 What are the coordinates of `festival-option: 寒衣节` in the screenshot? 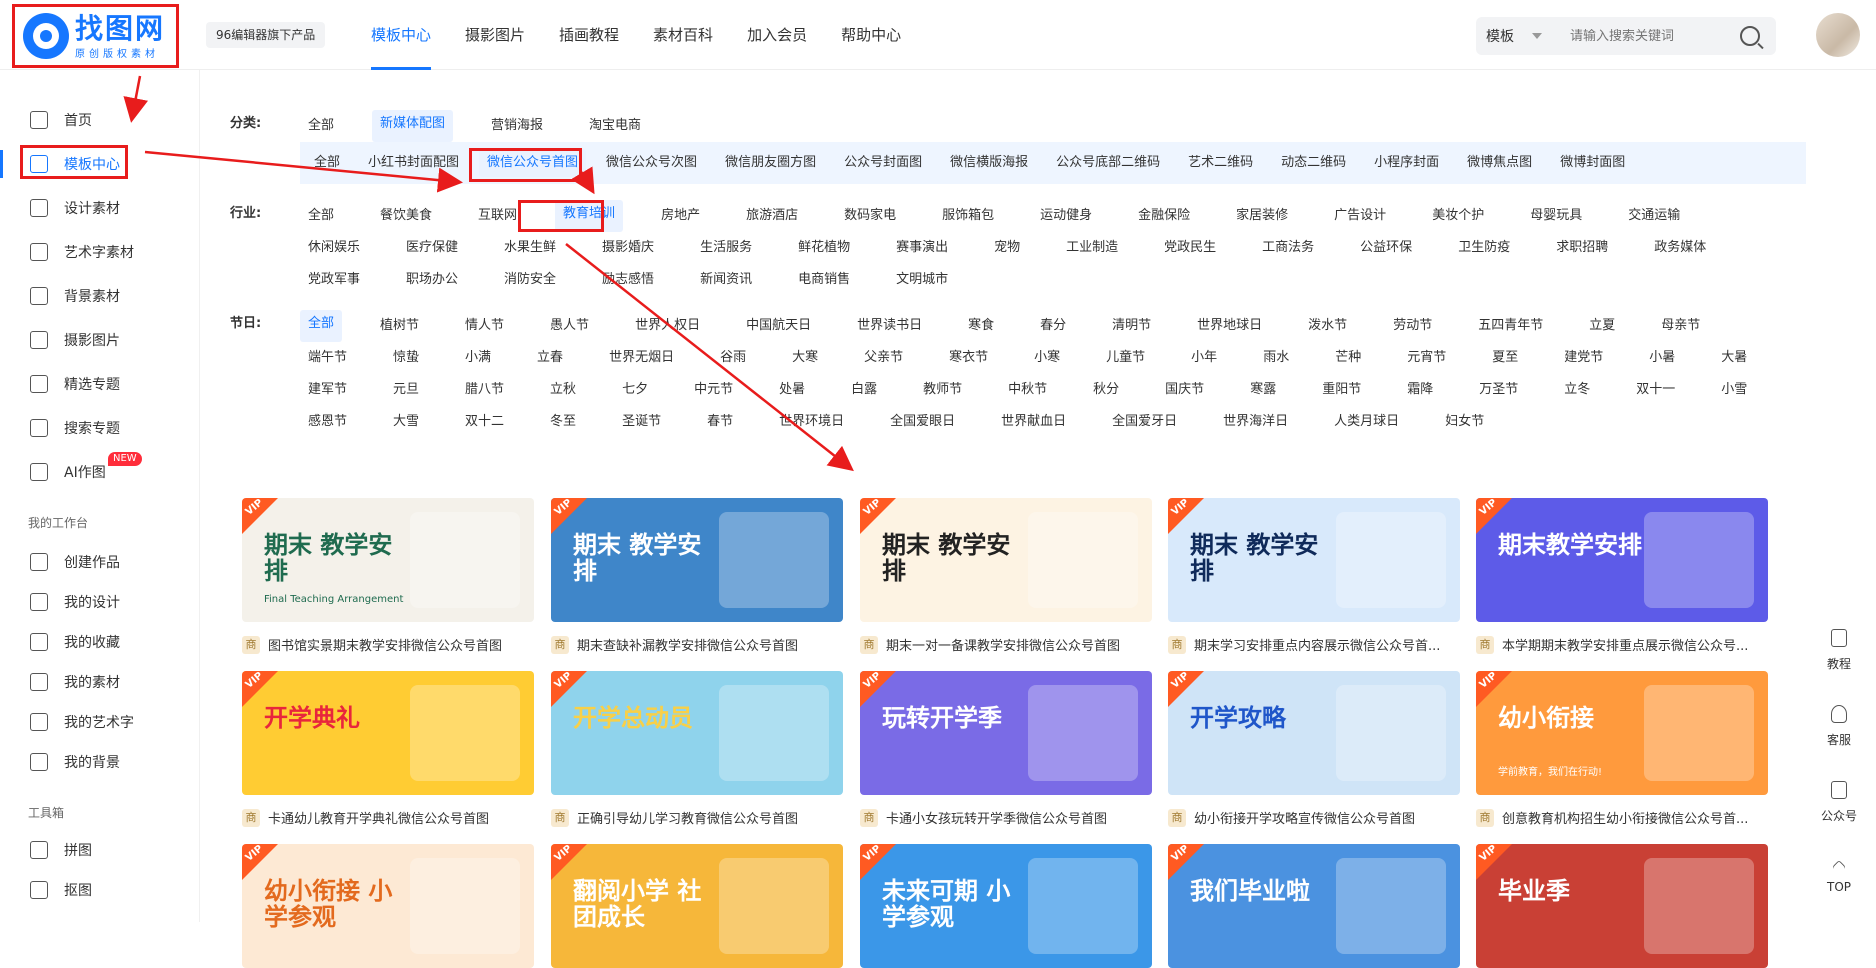 It's located at (968, 358).